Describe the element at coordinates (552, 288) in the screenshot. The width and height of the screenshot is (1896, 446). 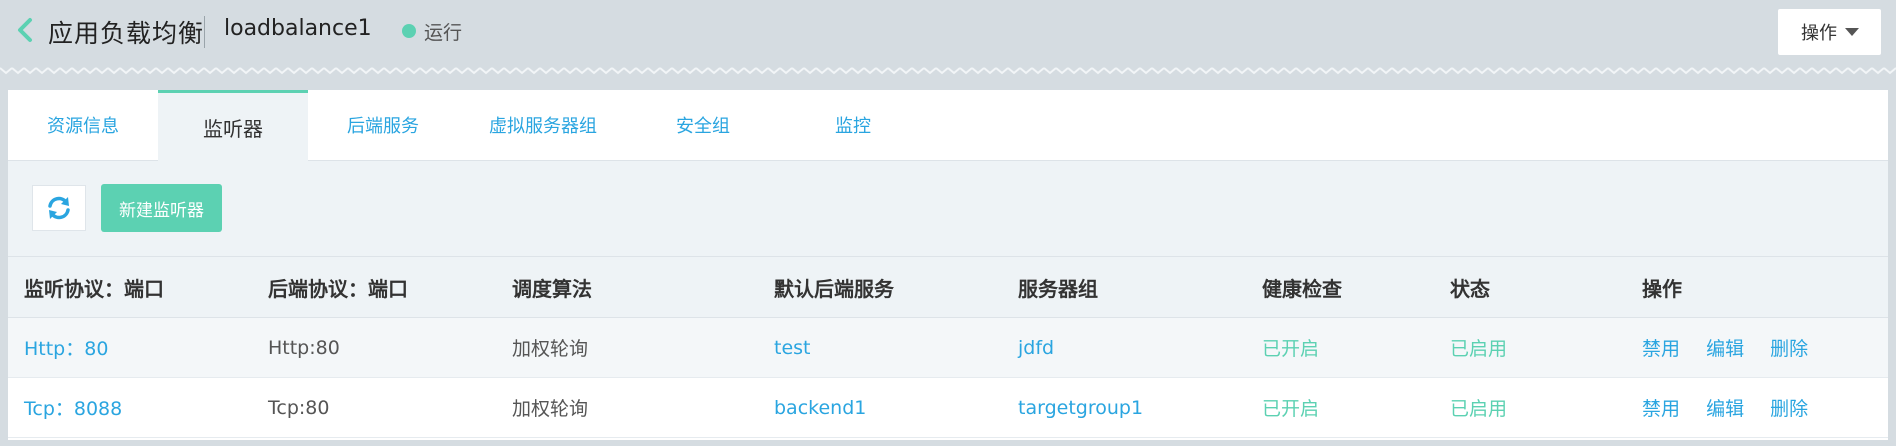
I see `column-header-algorithm: 调度算法` at that location.